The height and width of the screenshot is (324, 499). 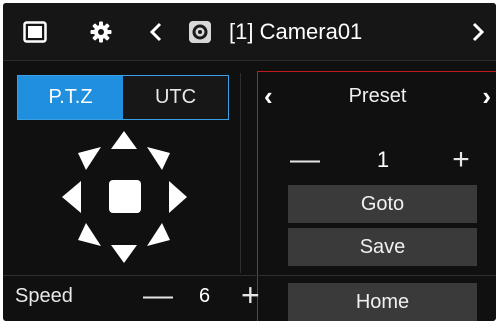 I want to click on save-button: Save, so click(x=382, y=247).